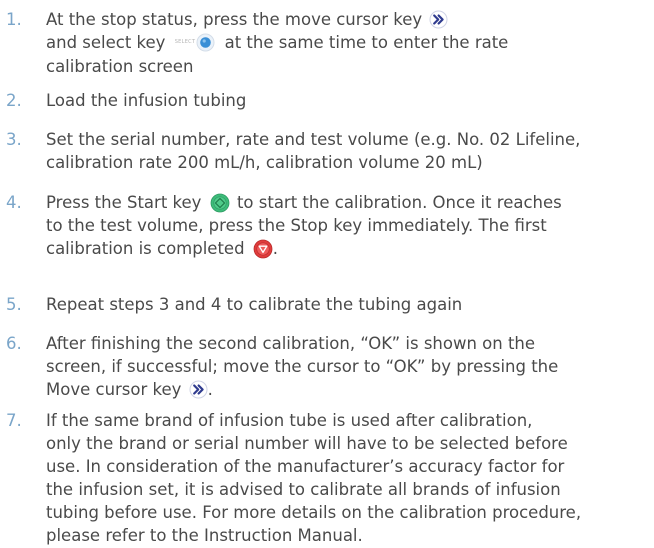 The width and height of the screenshot is (654, 548). Describe the element at coordinates (129, 389) in the screenshot. I see `step-line: Move cursor key .` at that location.